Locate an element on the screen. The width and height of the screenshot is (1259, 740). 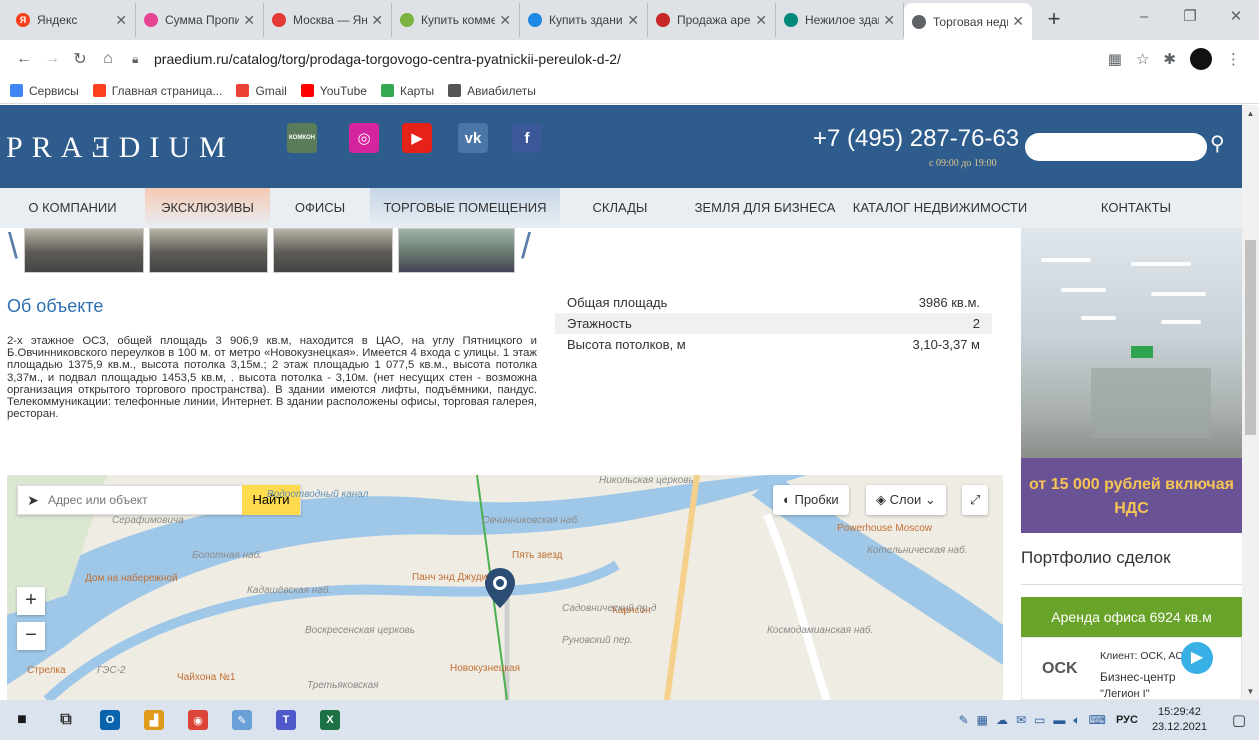
facebook-icon: f is located at coordinates (527, 138).